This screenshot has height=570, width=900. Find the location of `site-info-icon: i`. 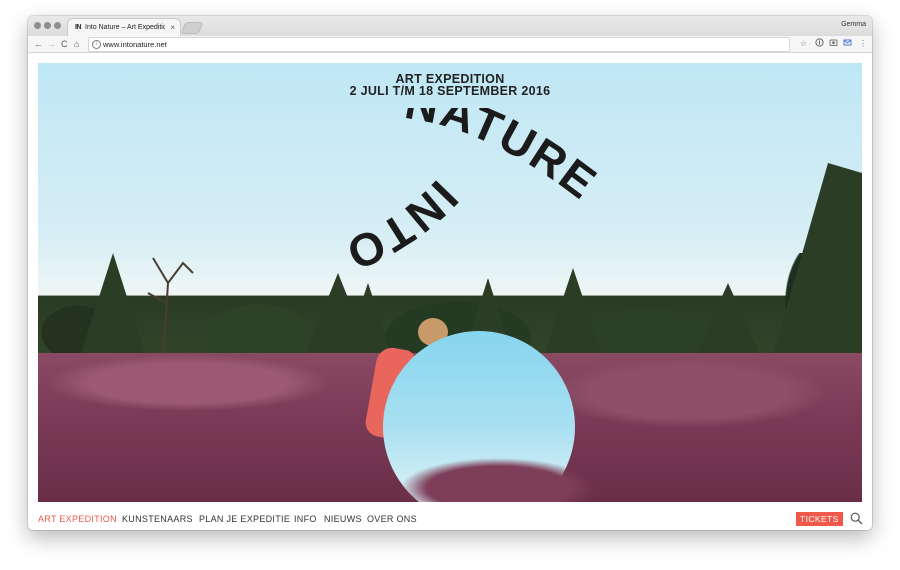

site-info-icon: i is located at coordinates (96, 44).